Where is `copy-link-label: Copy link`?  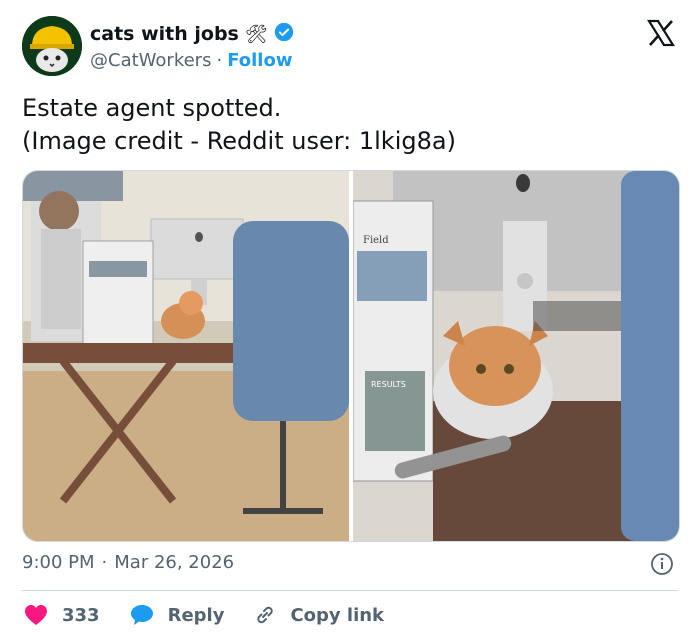 copy-link-label: Copy link is located at coordinates (337, 615).